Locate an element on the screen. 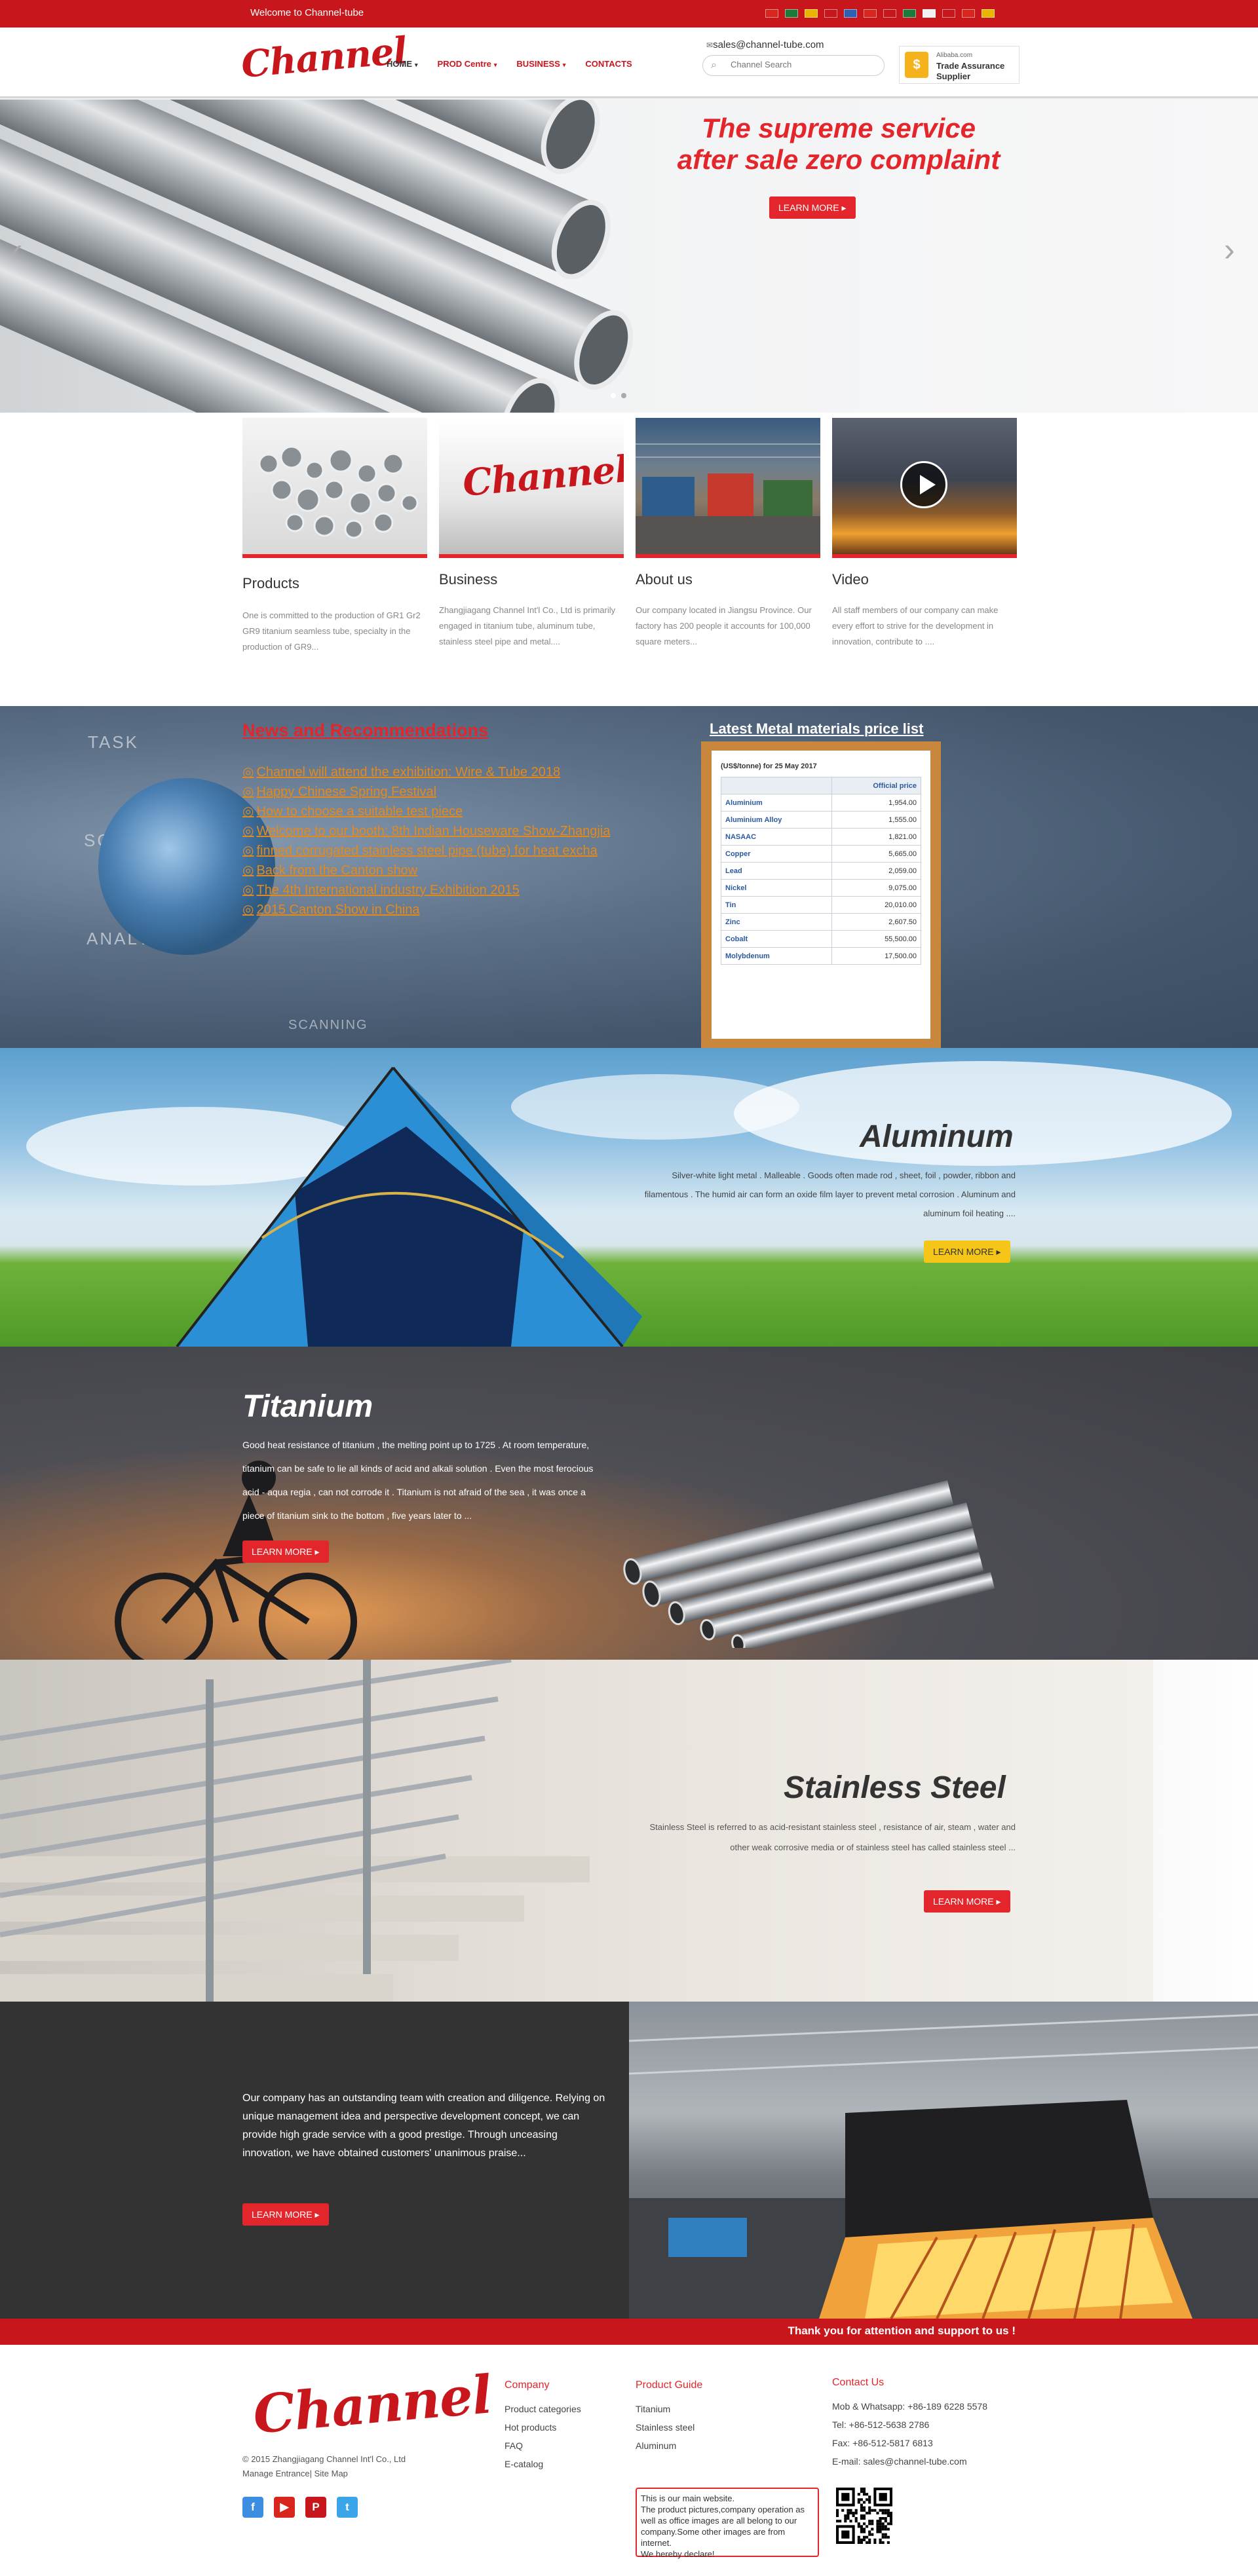  footer-link: E-mail: sales@channel-tube.com is located at coordinates (899, 2461).